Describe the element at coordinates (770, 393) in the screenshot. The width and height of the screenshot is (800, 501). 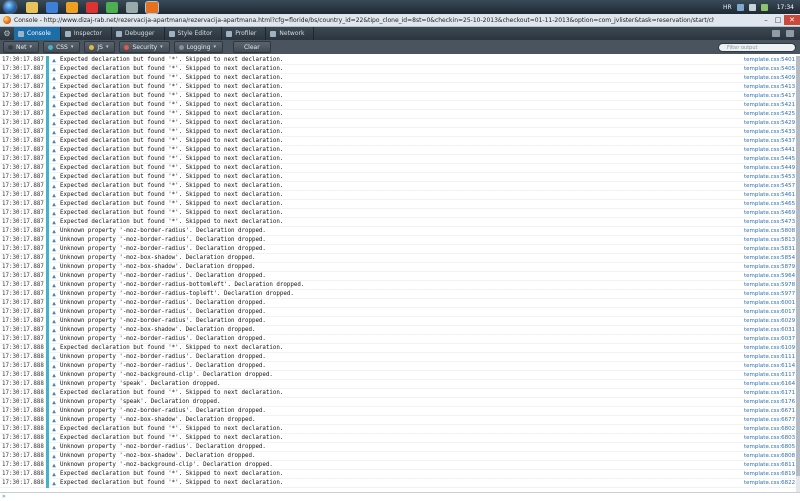
I see `source-link: template.css:6171` at that location.